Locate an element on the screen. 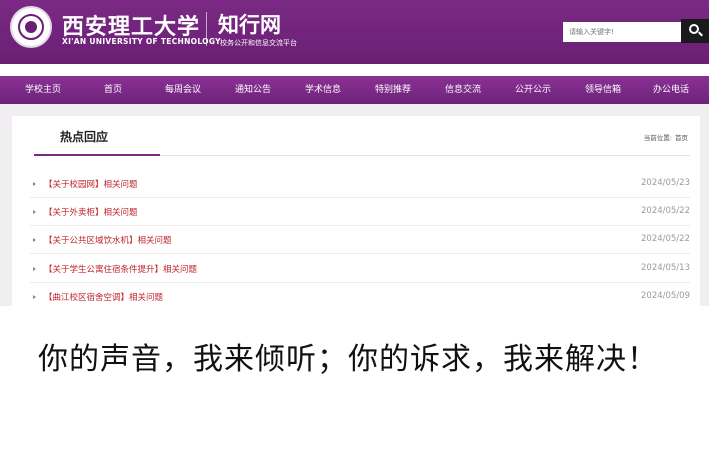 This screenshot has height=460, width=709. breadcrumb: 当前位置: 首页 is located at coordinates (664, 137).